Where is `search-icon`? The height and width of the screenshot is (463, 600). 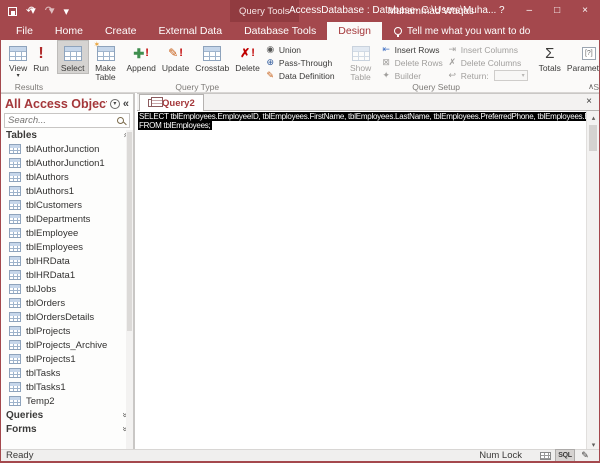
search-icon is located at coordinates (120, 120).